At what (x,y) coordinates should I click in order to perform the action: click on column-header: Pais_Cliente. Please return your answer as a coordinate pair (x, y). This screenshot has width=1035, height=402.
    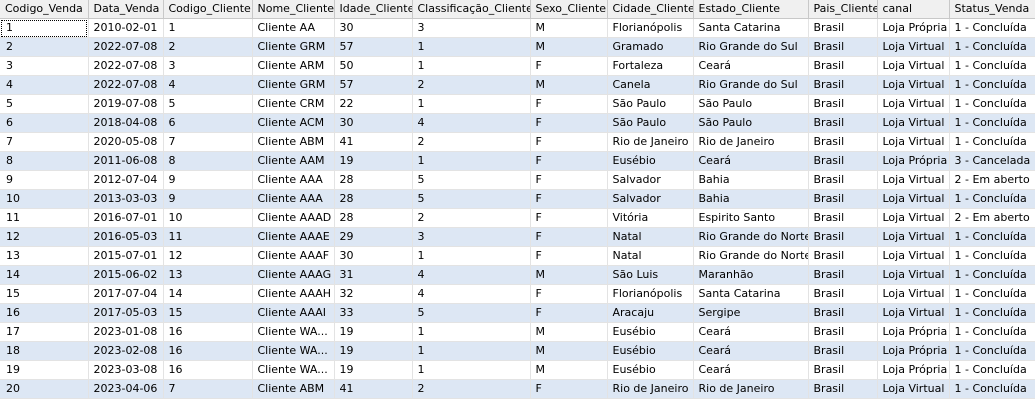
    Looking at the image, I should click on (843, 9).